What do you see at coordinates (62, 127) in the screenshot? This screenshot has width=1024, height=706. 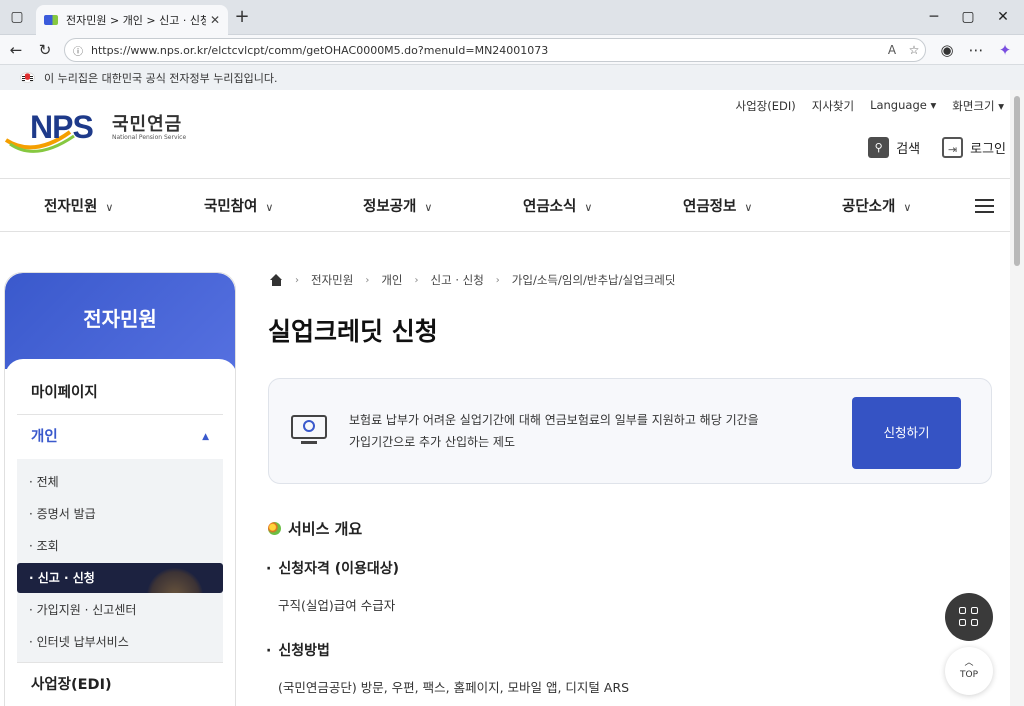 I see `logo-nps-text: NPS` at bounding box center [62, 127].